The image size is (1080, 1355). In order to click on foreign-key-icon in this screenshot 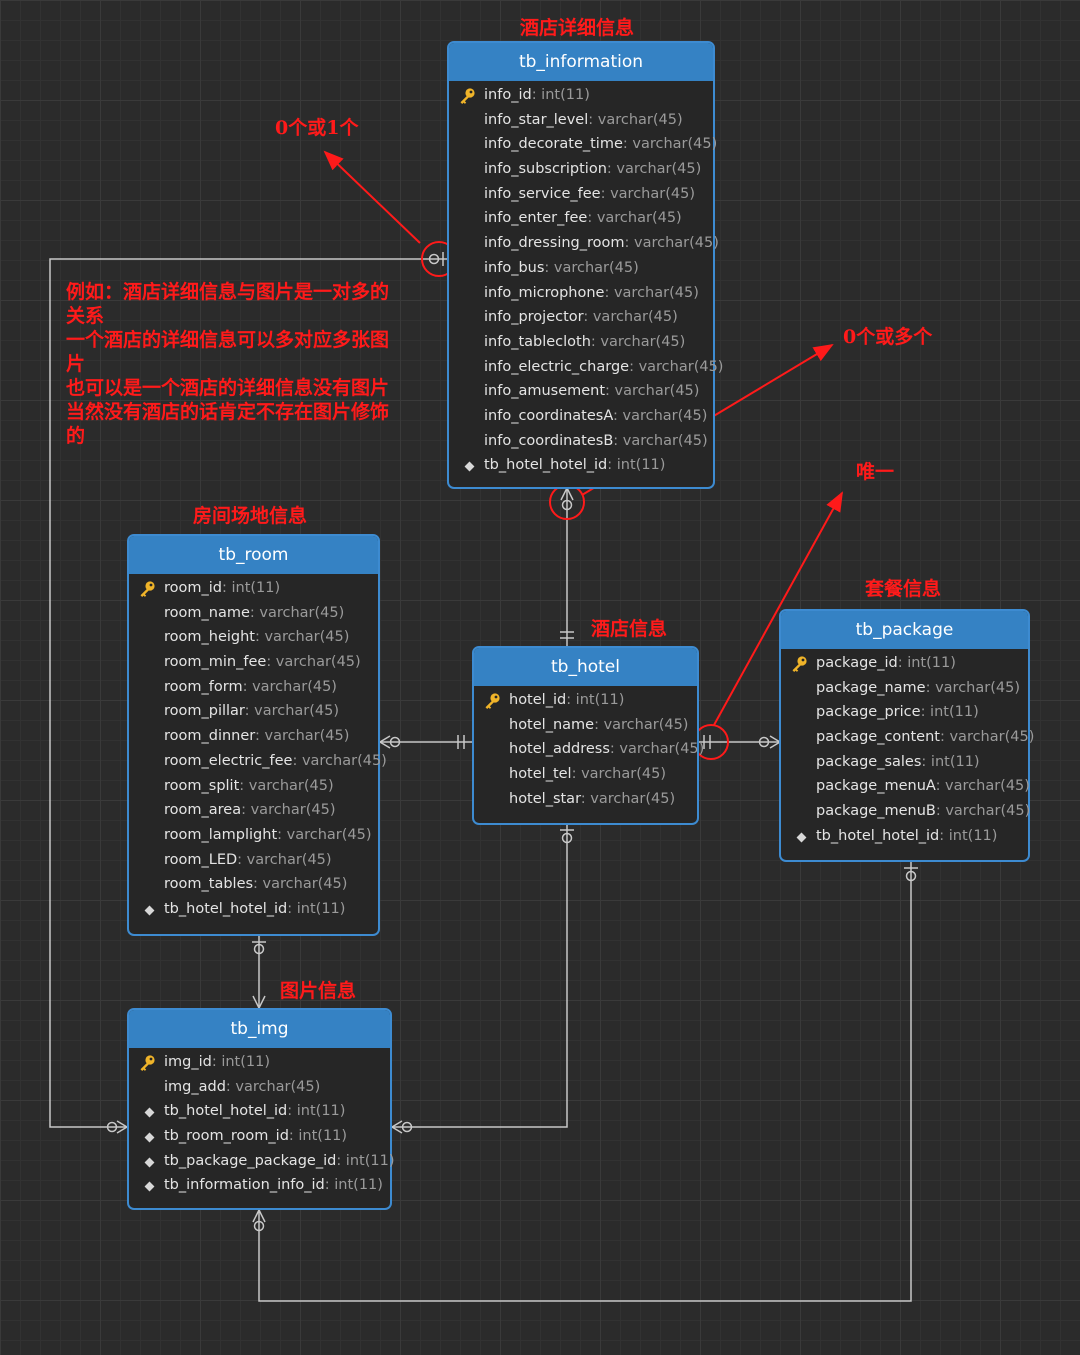, I will do `click(149, 1162)`.